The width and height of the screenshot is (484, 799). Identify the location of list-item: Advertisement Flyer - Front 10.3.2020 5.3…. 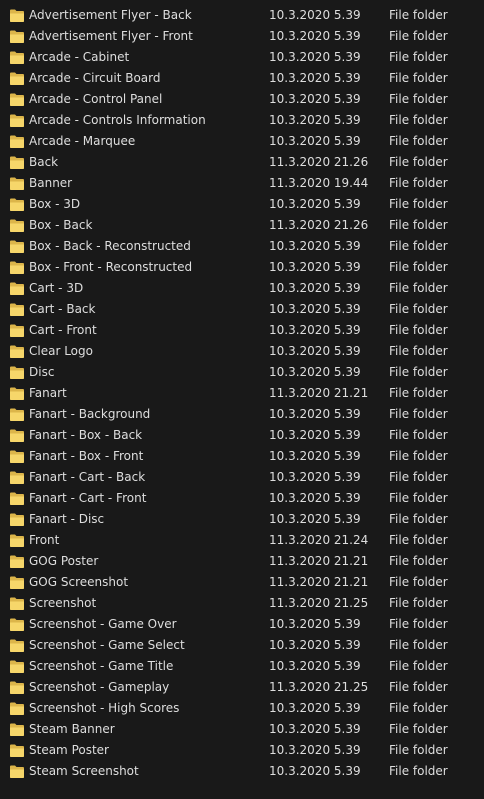
(242, 36).